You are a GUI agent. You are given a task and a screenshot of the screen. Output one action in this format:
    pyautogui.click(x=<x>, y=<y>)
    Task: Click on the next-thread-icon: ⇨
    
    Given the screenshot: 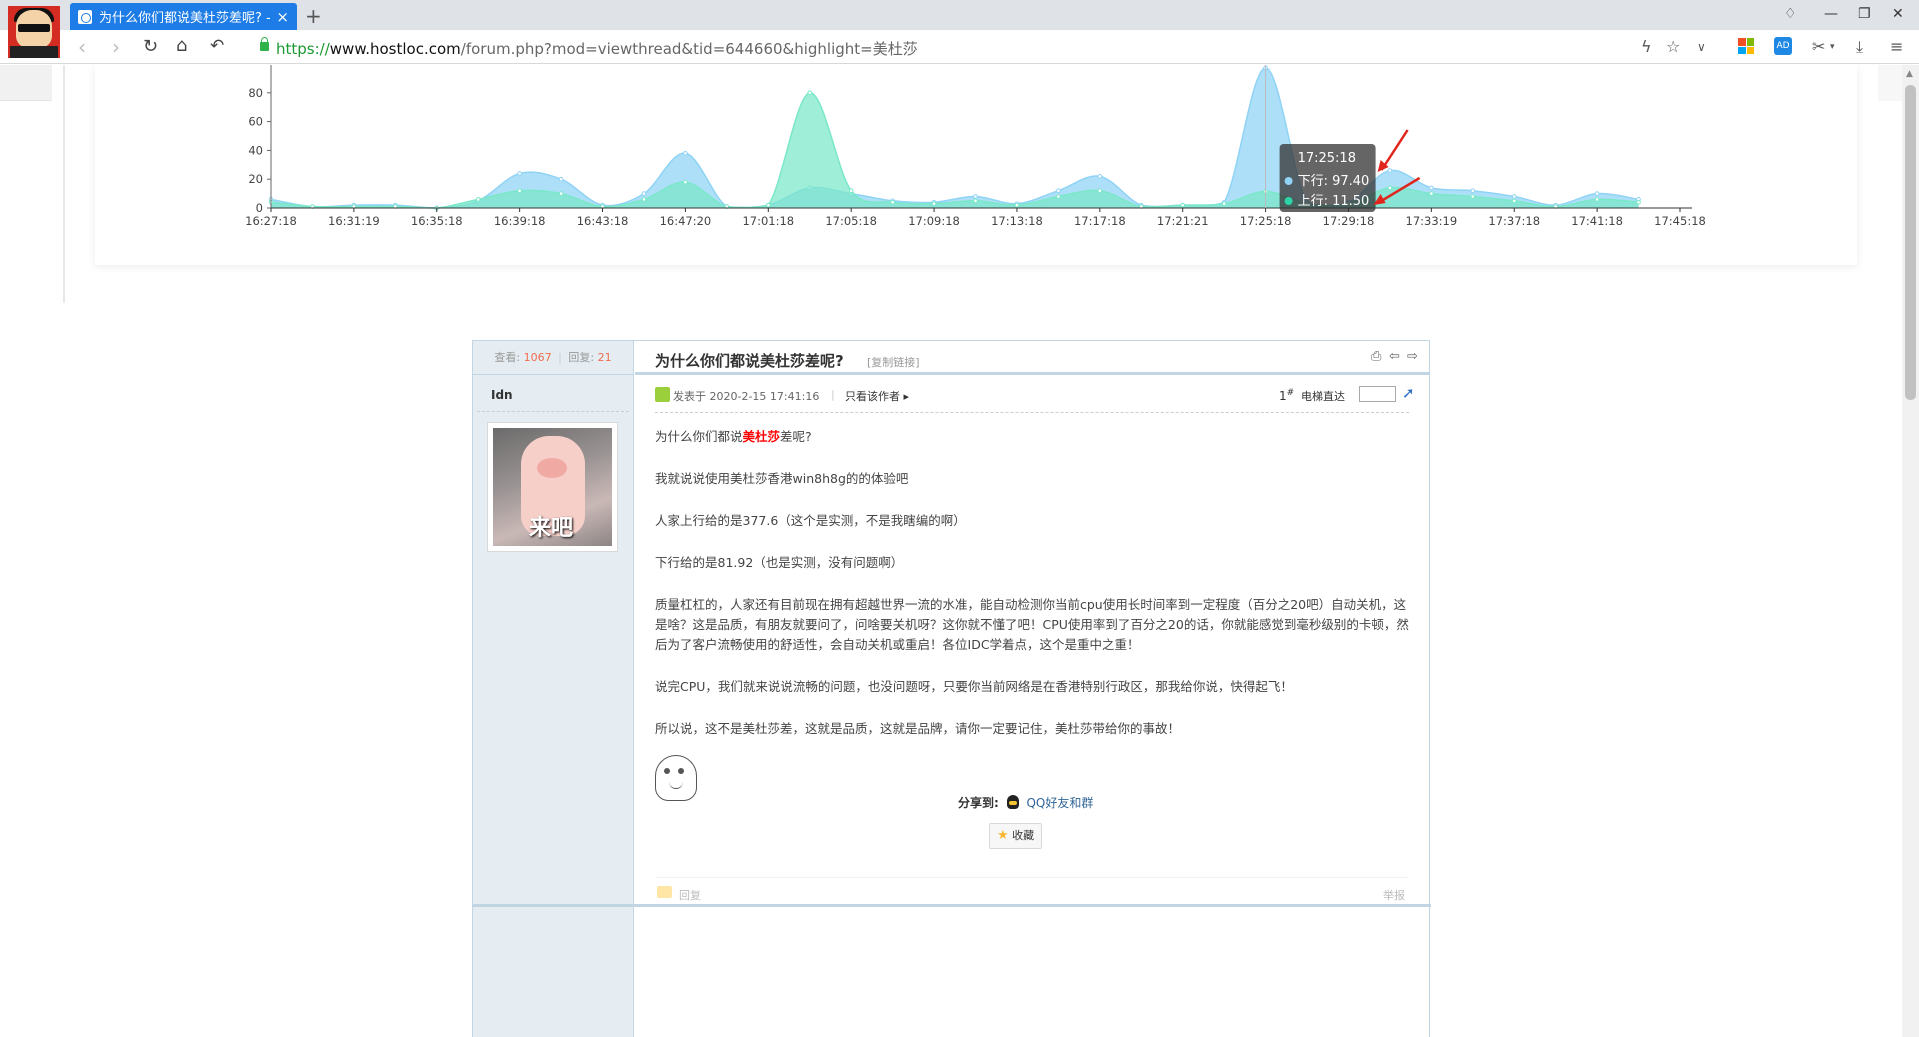 What is the action you would take?
    pyautogui.click(x=1412, y=356)
    